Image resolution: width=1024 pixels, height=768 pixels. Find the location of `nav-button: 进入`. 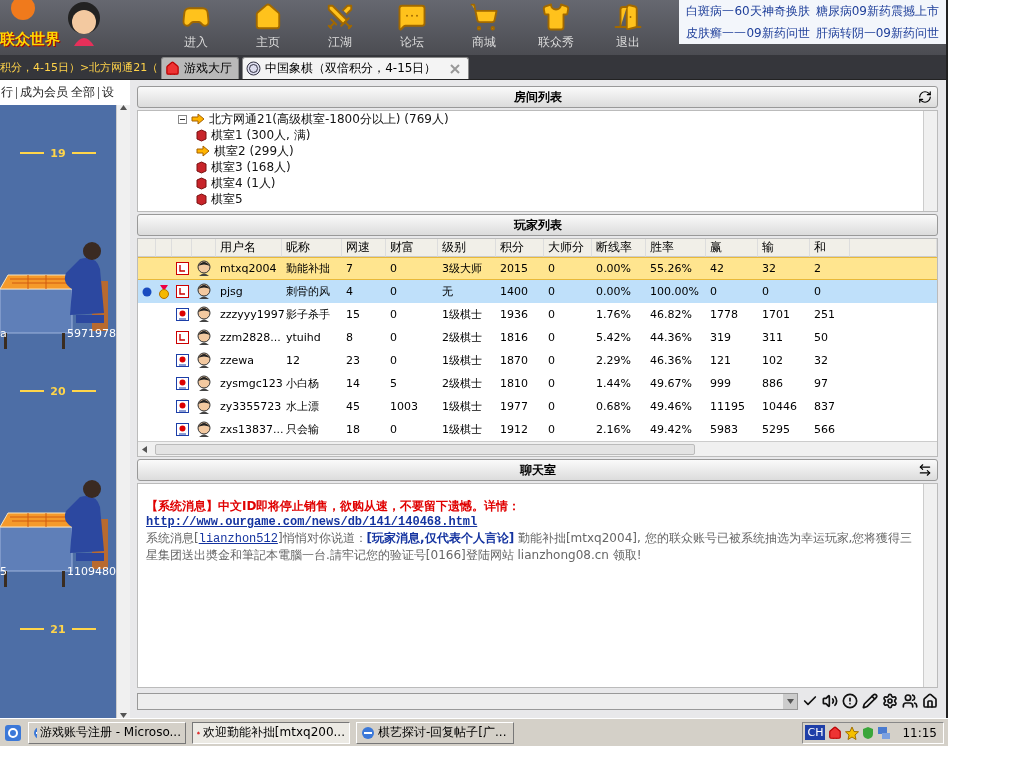

nav-button: 进入 is located at coordinates (196, 27).